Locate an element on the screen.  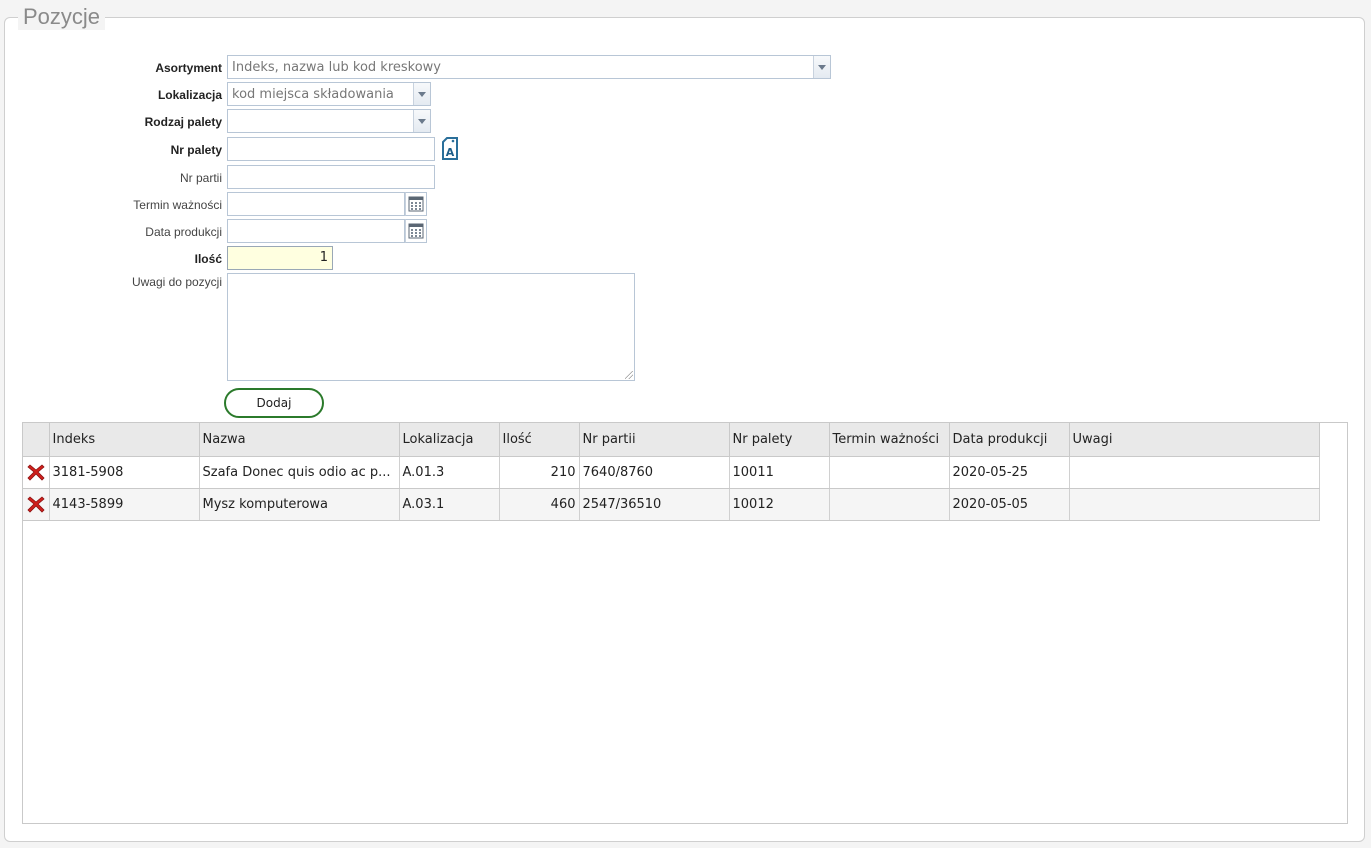
resize-grip-icon is located at coordinates (629, 375).